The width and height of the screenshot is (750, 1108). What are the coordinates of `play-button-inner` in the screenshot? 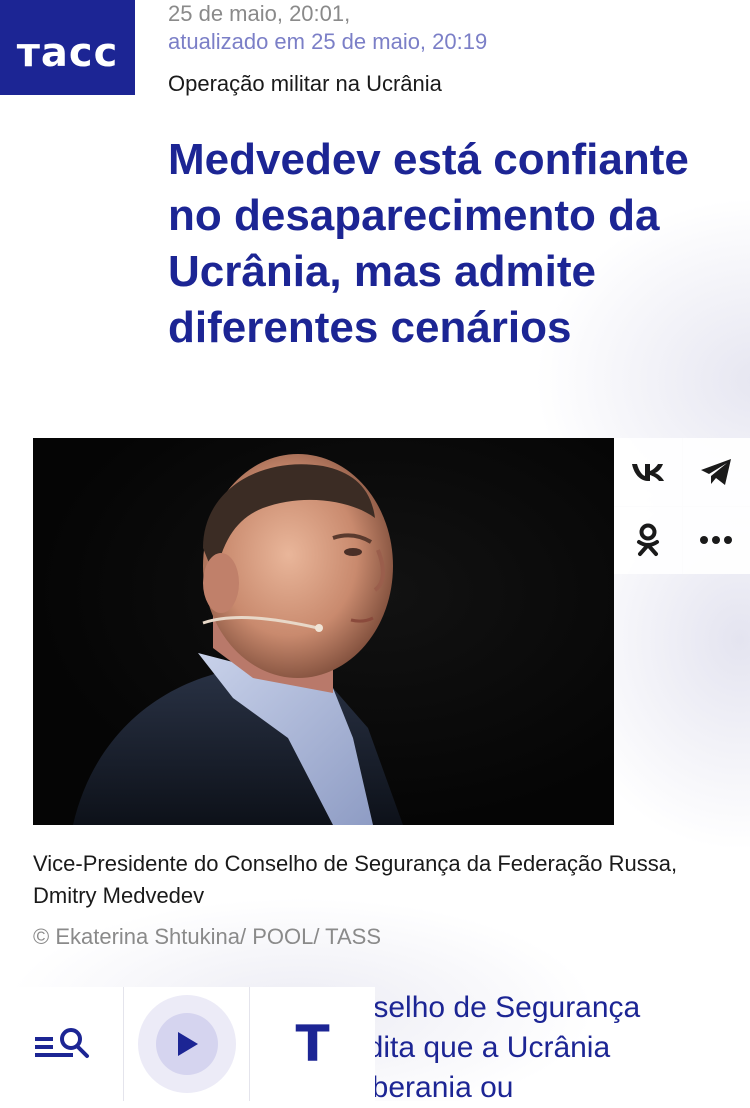 It's located at (186, 1044).